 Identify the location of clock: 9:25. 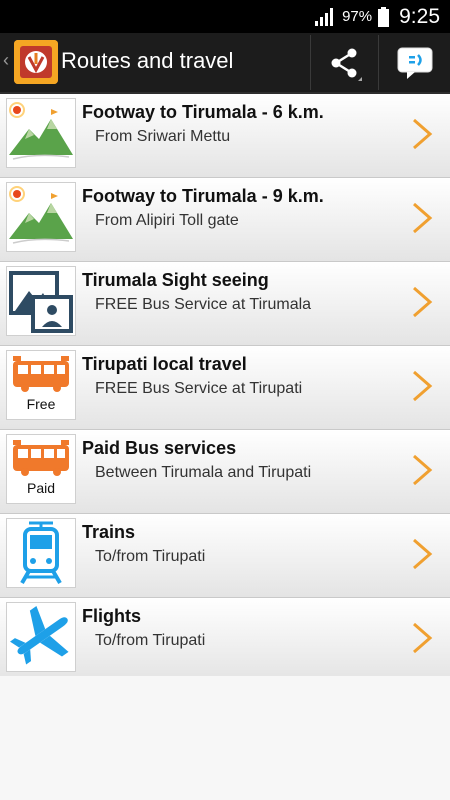
(419, 16).